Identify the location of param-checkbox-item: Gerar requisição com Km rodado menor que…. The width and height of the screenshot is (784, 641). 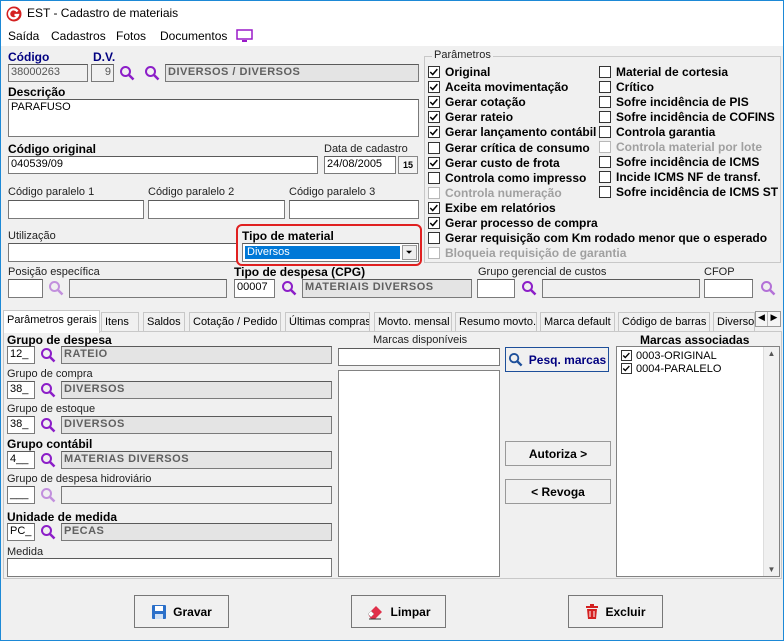
(597, 238).